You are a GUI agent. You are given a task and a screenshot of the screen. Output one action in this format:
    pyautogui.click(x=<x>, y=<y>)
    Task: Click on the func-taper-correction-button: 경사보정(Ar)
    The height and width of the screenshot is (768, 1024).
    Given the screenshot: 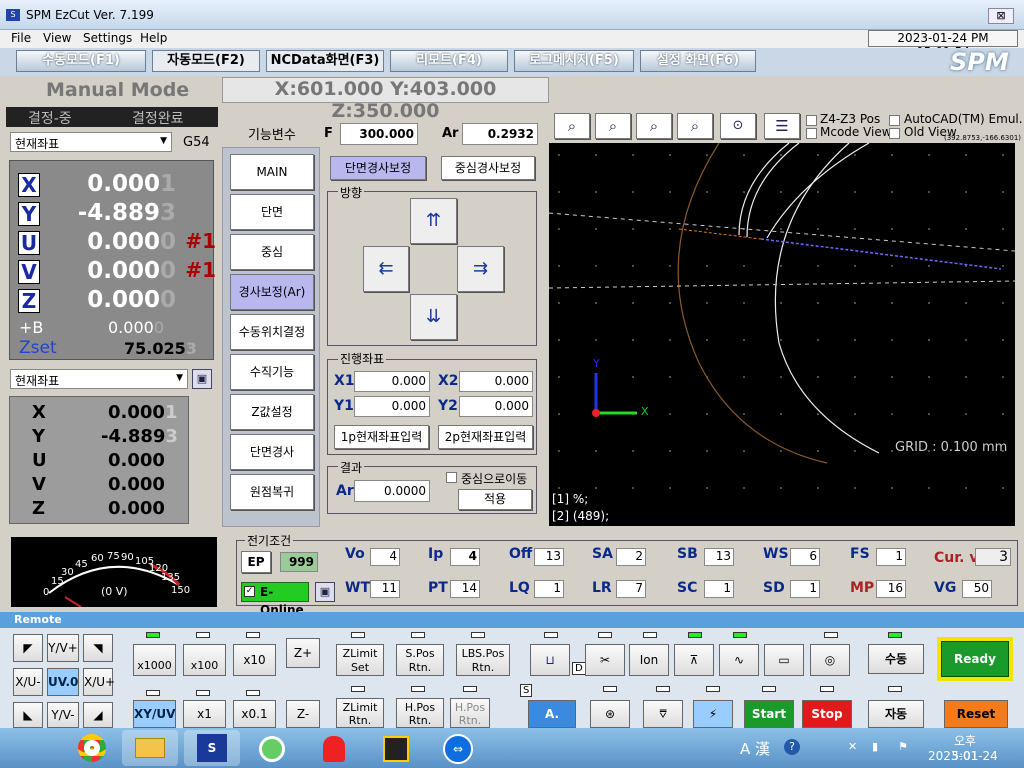 What is the action you would take?
    pyautogui.click(x=272, y=292)
    